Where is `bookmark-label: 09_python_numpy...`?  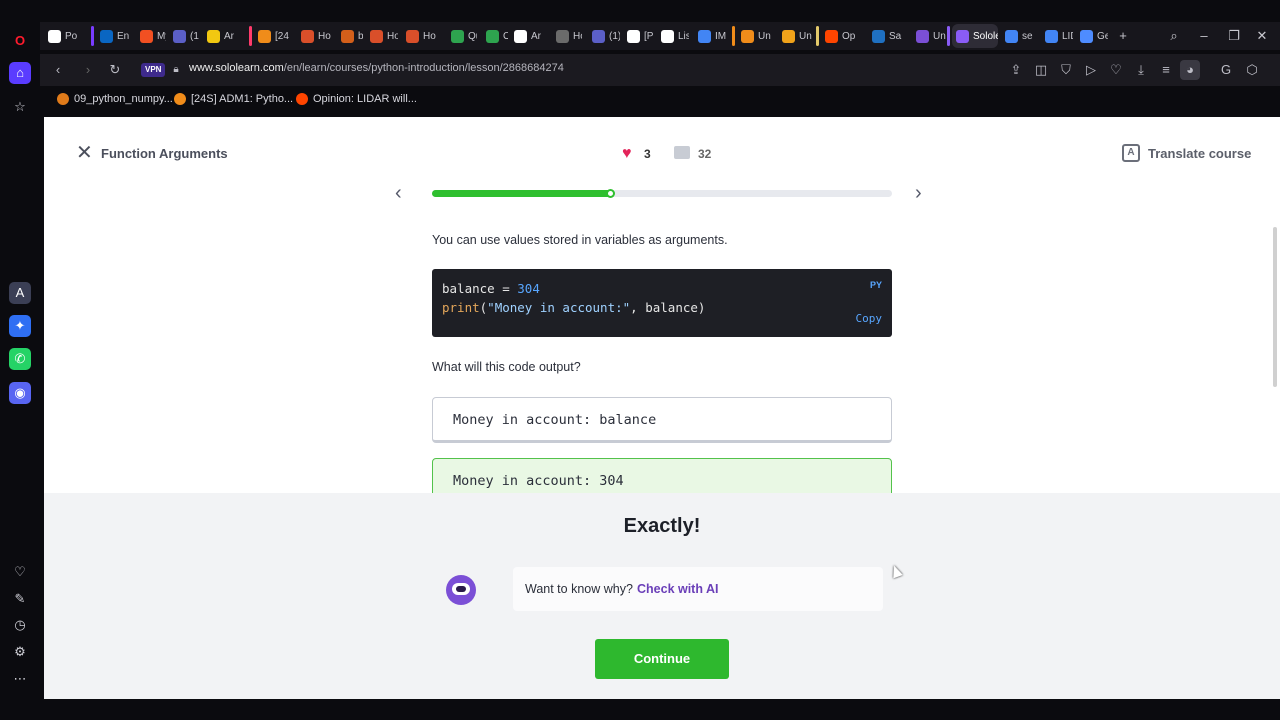
bookmark-label: 09_python_numpy... is located at coordinates (123, 99).